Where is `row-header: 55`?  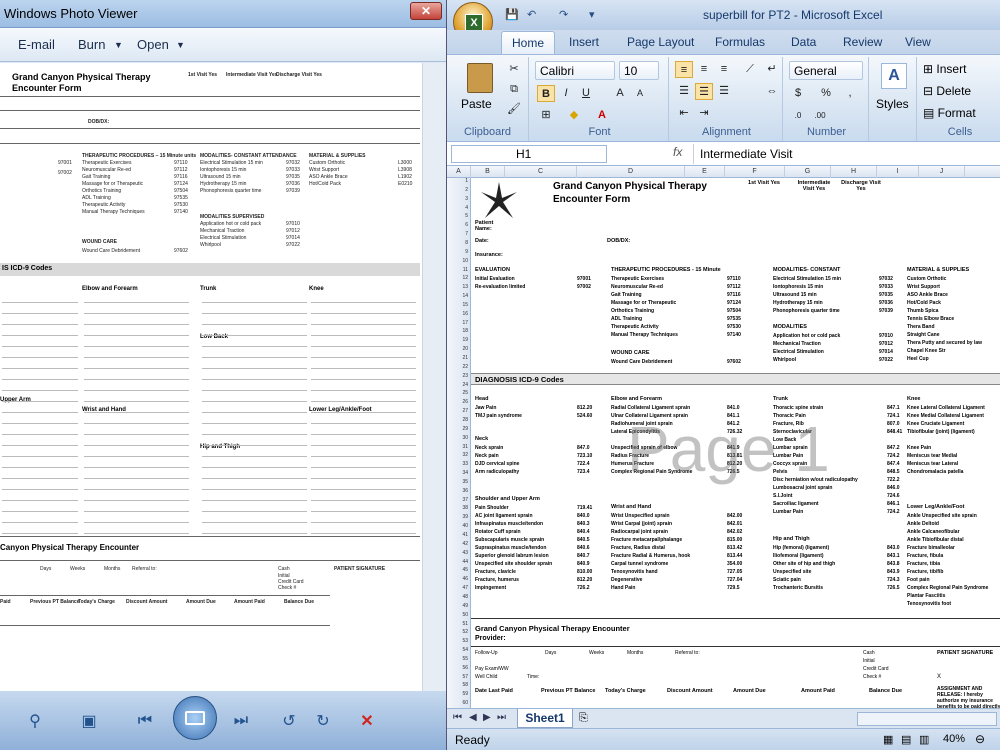 row-header: 55 is located at coordinates (459, 660).